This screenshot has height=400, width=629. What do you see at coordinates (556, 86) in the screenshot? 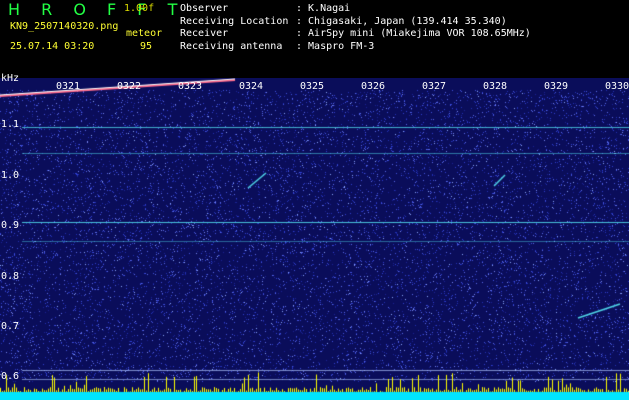
I see `x-tick-label: 0329` at bounding box center [556, 86].